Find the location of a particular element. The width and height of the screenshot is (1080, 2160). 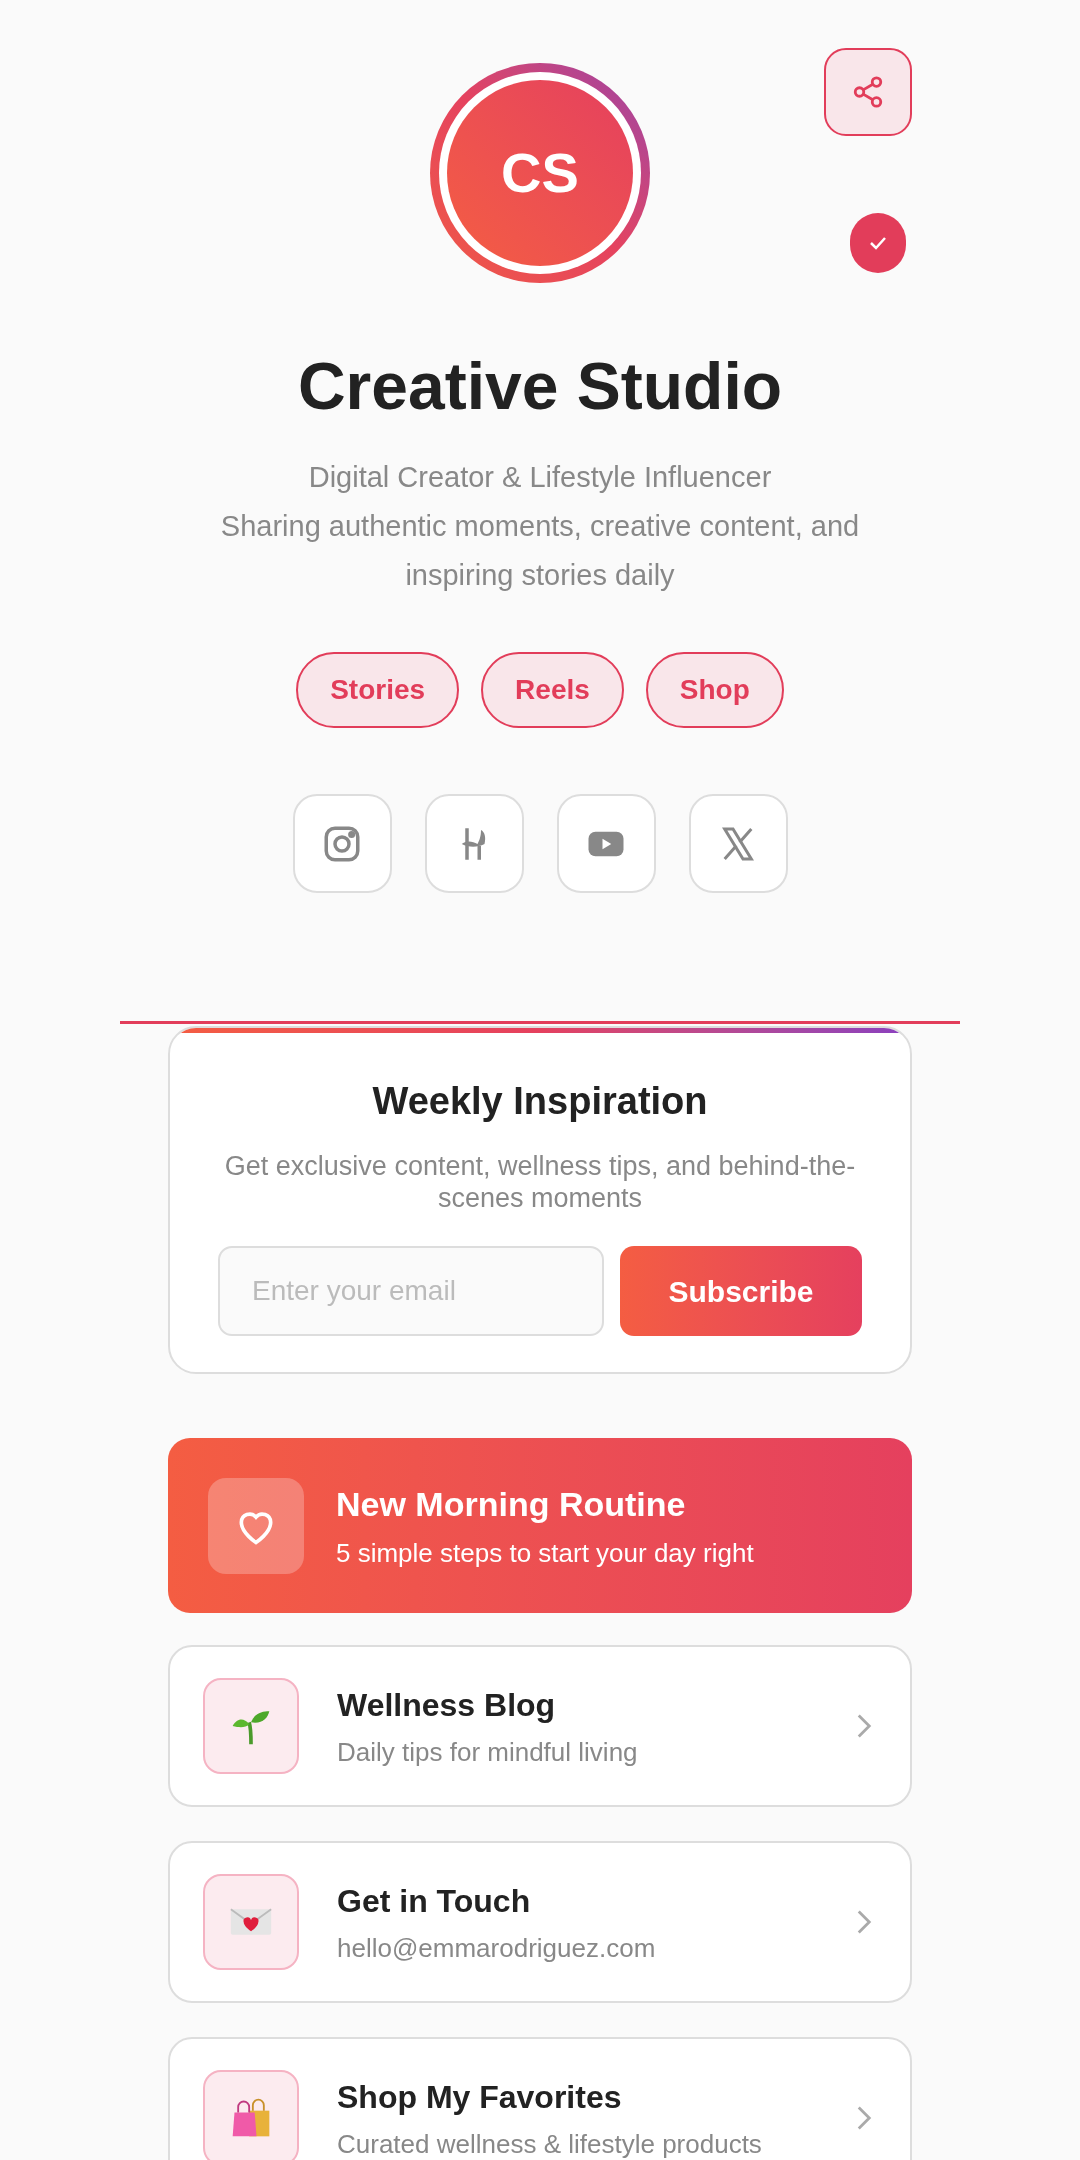

profile-name: Creative Studio is located at coordinates (540, 386).